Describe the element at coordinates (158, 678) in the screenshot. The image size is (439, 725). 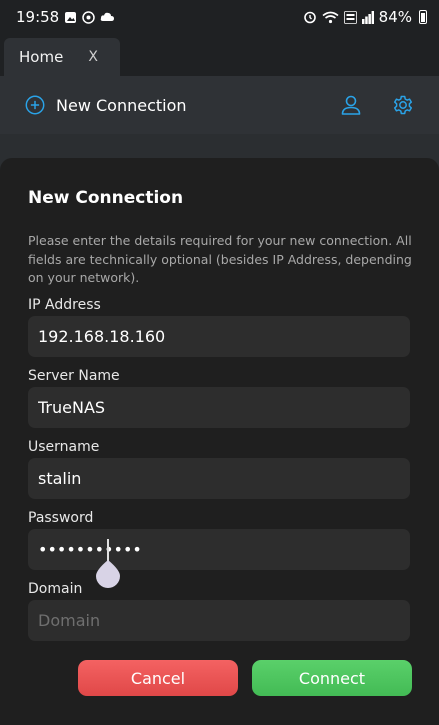
I see `cancel-button: Cancel` at that location.